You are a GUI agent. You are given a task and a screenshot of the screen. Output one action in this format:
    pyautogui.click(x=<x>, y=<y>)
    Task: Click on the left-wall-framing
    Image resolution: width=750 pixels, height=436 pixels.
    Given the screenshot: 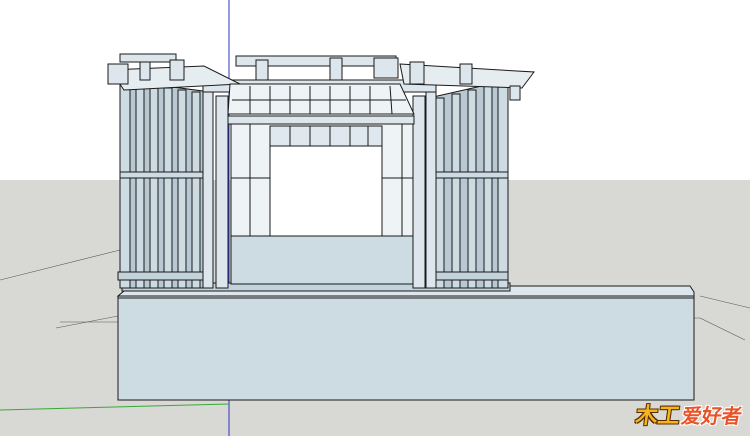 What is the action you would take?
    pyautogui.click(x=164, y=184)
    